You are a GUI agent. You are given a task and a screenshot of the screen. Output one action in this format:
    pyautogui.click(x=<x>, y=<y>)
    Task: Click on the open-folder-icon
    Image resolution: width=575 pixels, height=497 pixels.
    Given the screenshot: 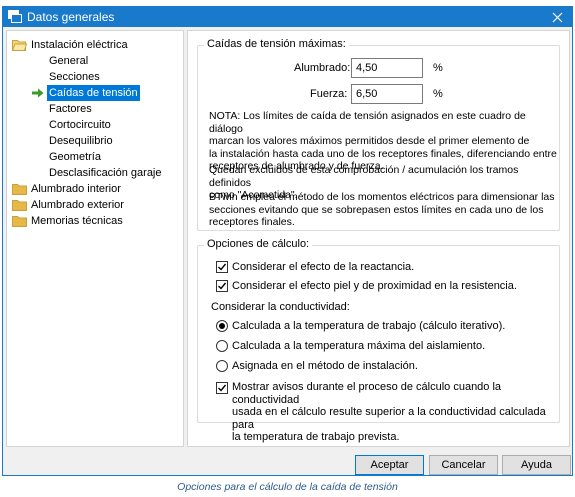 What is the action you would take?
    pyautogui.click(x=19, y=45)
    